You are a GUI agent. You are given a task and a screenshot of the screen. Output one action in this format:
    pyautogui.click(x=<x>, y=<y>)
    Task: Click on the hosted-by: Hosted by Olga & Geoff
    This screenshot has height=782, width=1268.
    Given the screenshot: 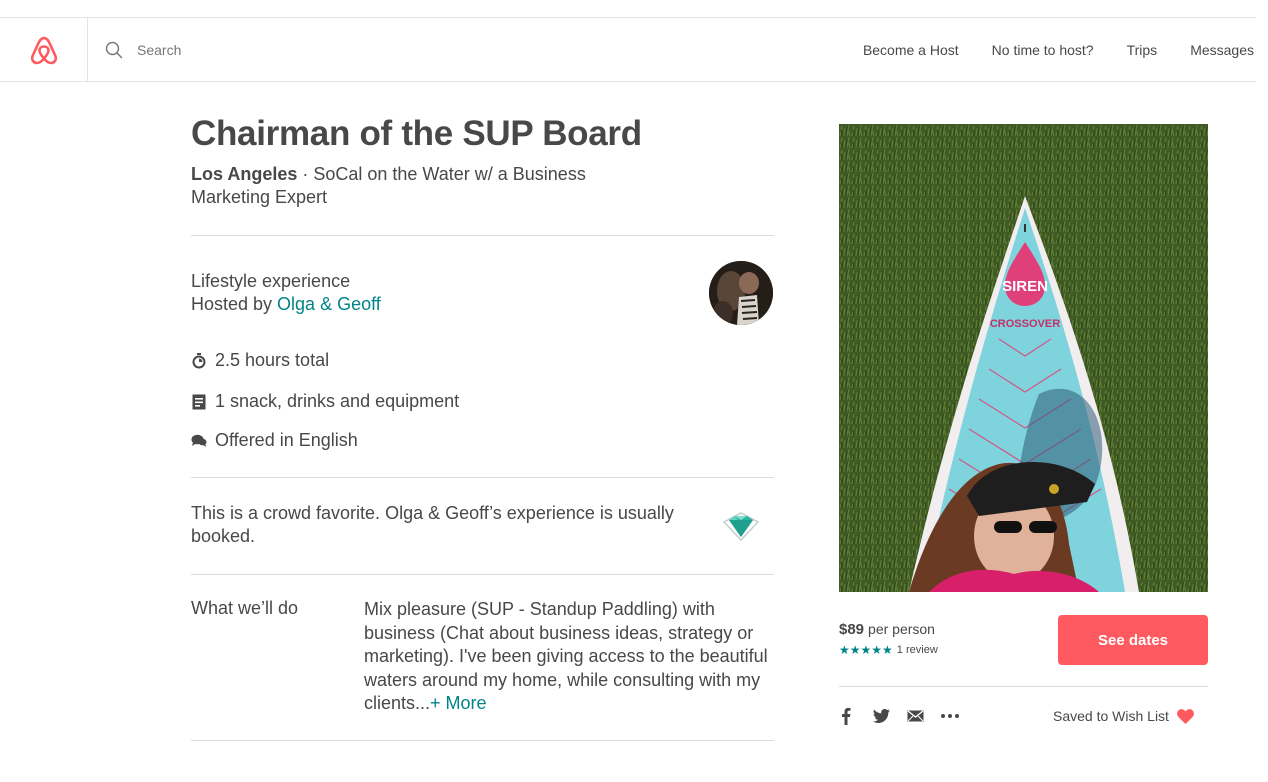 What is the action you would take?
    pyautogui.click(x=286, y=304)
    